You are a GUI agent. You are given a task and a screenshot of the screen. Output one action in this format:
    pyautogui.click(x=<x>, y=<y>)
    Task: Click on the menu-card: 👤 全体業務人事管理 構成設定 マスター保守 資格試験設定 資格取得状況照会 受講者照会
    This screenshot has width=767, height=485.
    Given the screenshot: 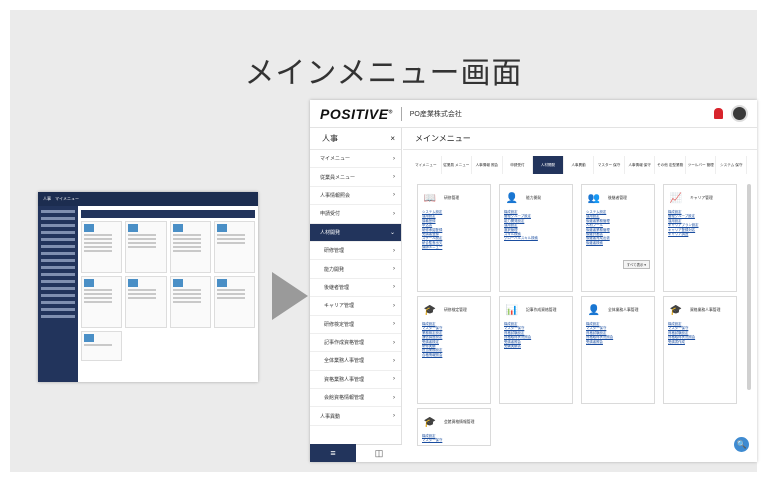 What is the action you would take?
    pyautogui.click(x=618, y=350)
    